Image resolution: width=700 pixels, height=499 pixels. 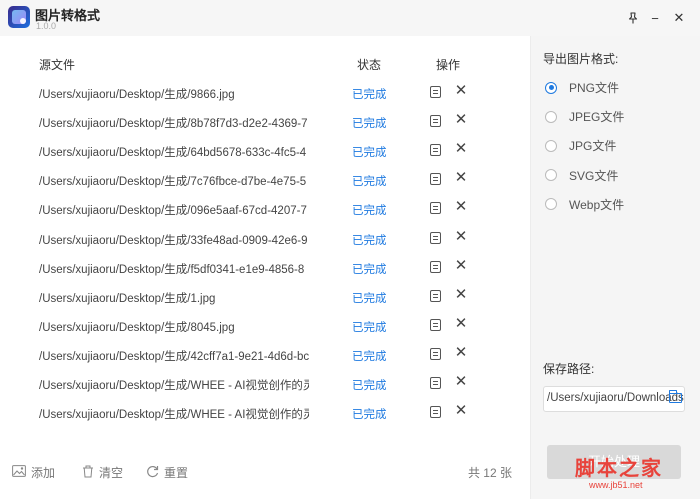 What do you see at coordinates (614, 399) in the screenshot?
I see `save-path-input: /Users/xujiaoru/Downloads` at bounding box center [614, 399].